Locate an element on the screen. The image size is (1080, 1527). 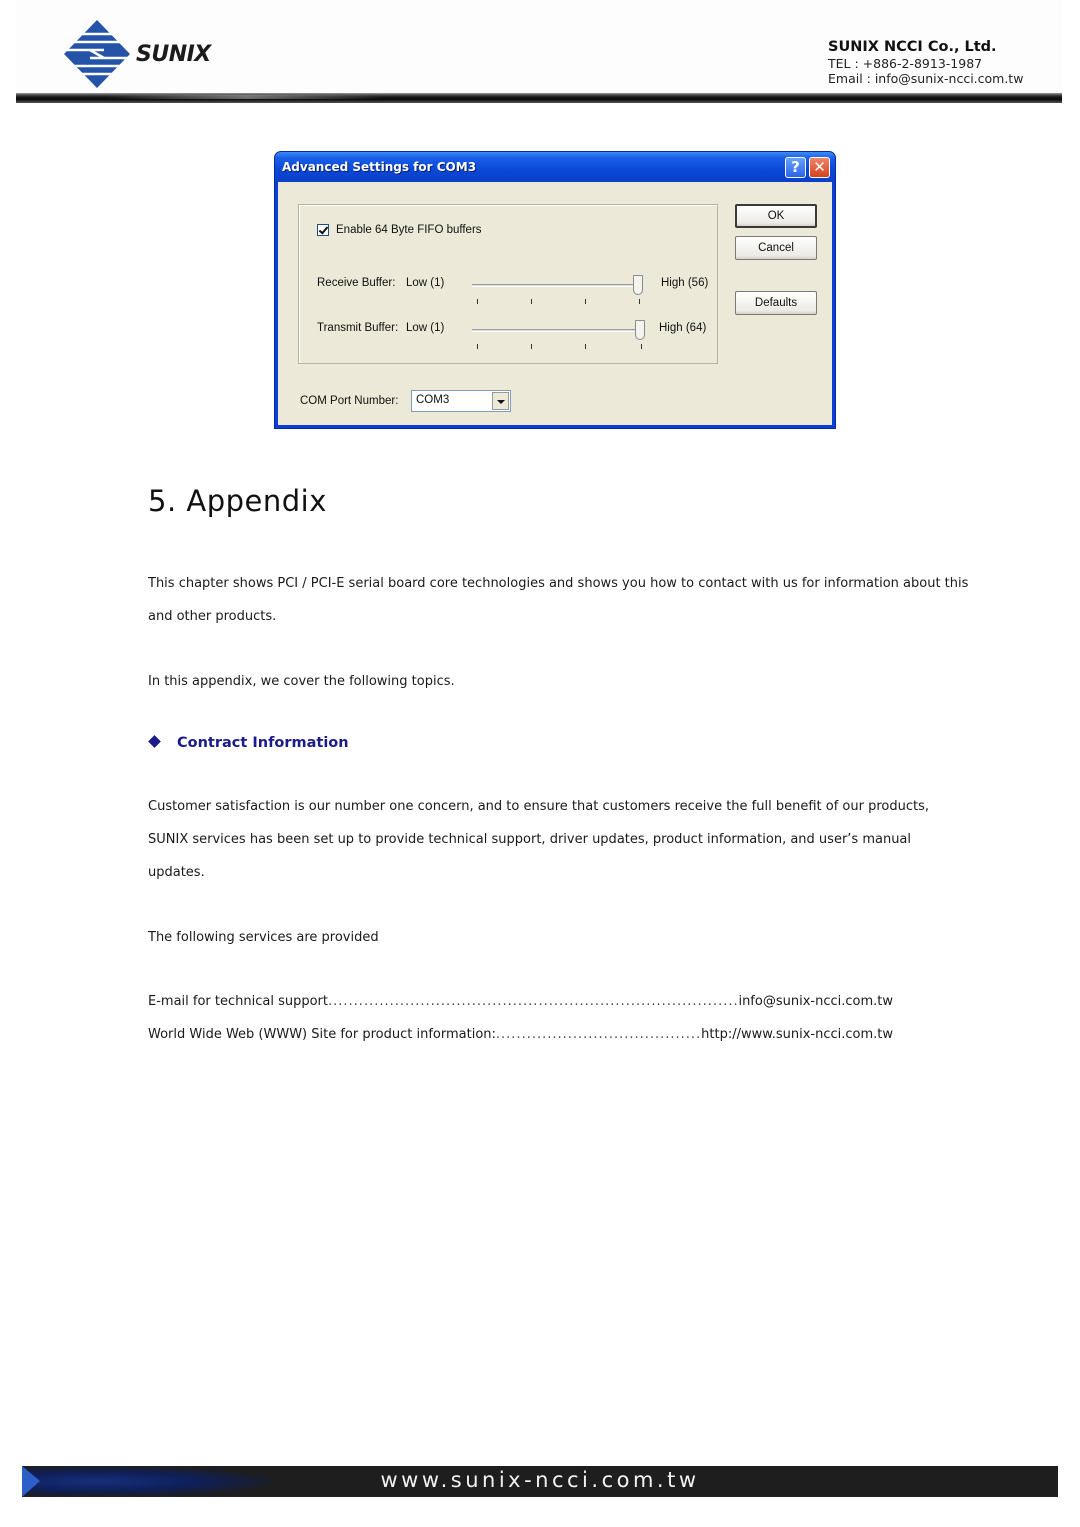
service-website-link: http://www.sunix-ncci.com.tw is located at coordinates (797, 1034).